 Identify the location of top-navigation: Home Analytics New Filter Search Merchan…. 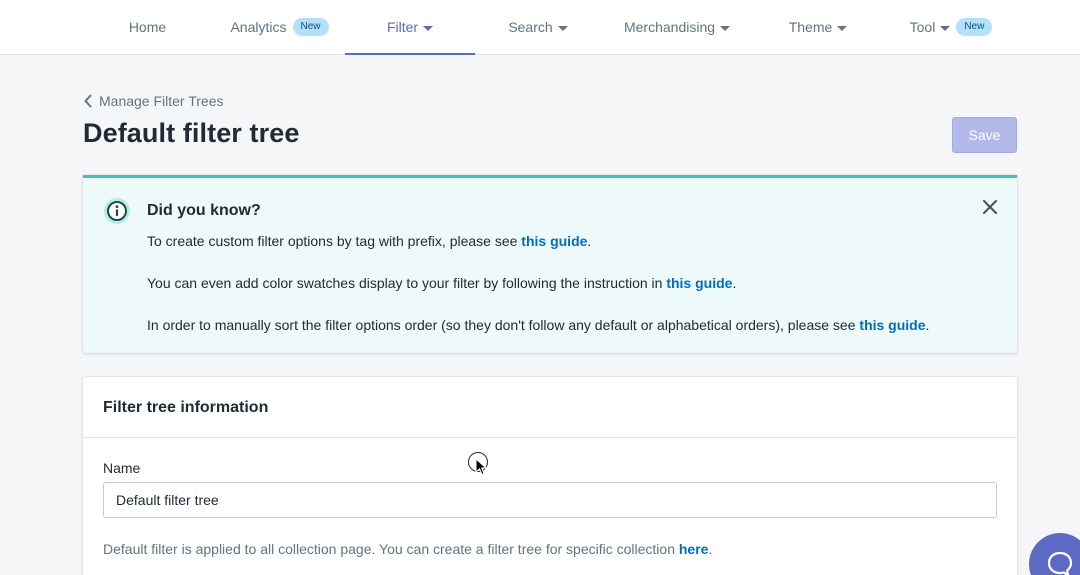
(540, 27).